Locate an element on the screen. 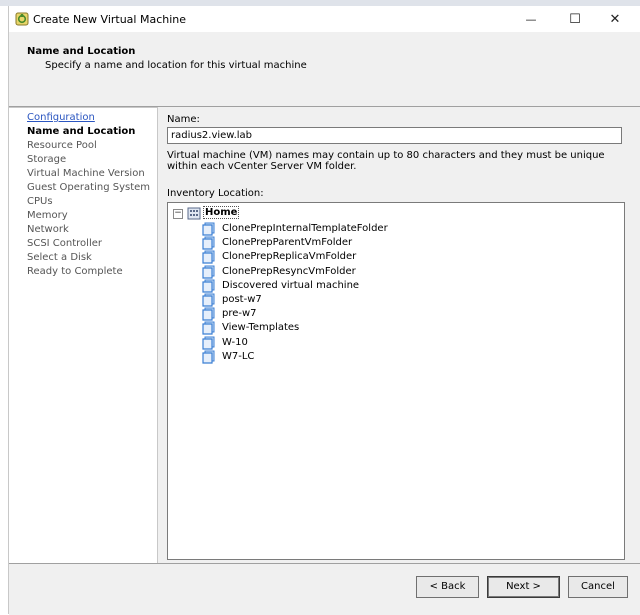 This screenshot has width=640, height=615. nav-step-guest-os: Guest Operating System is located at coordinates (89, 187).